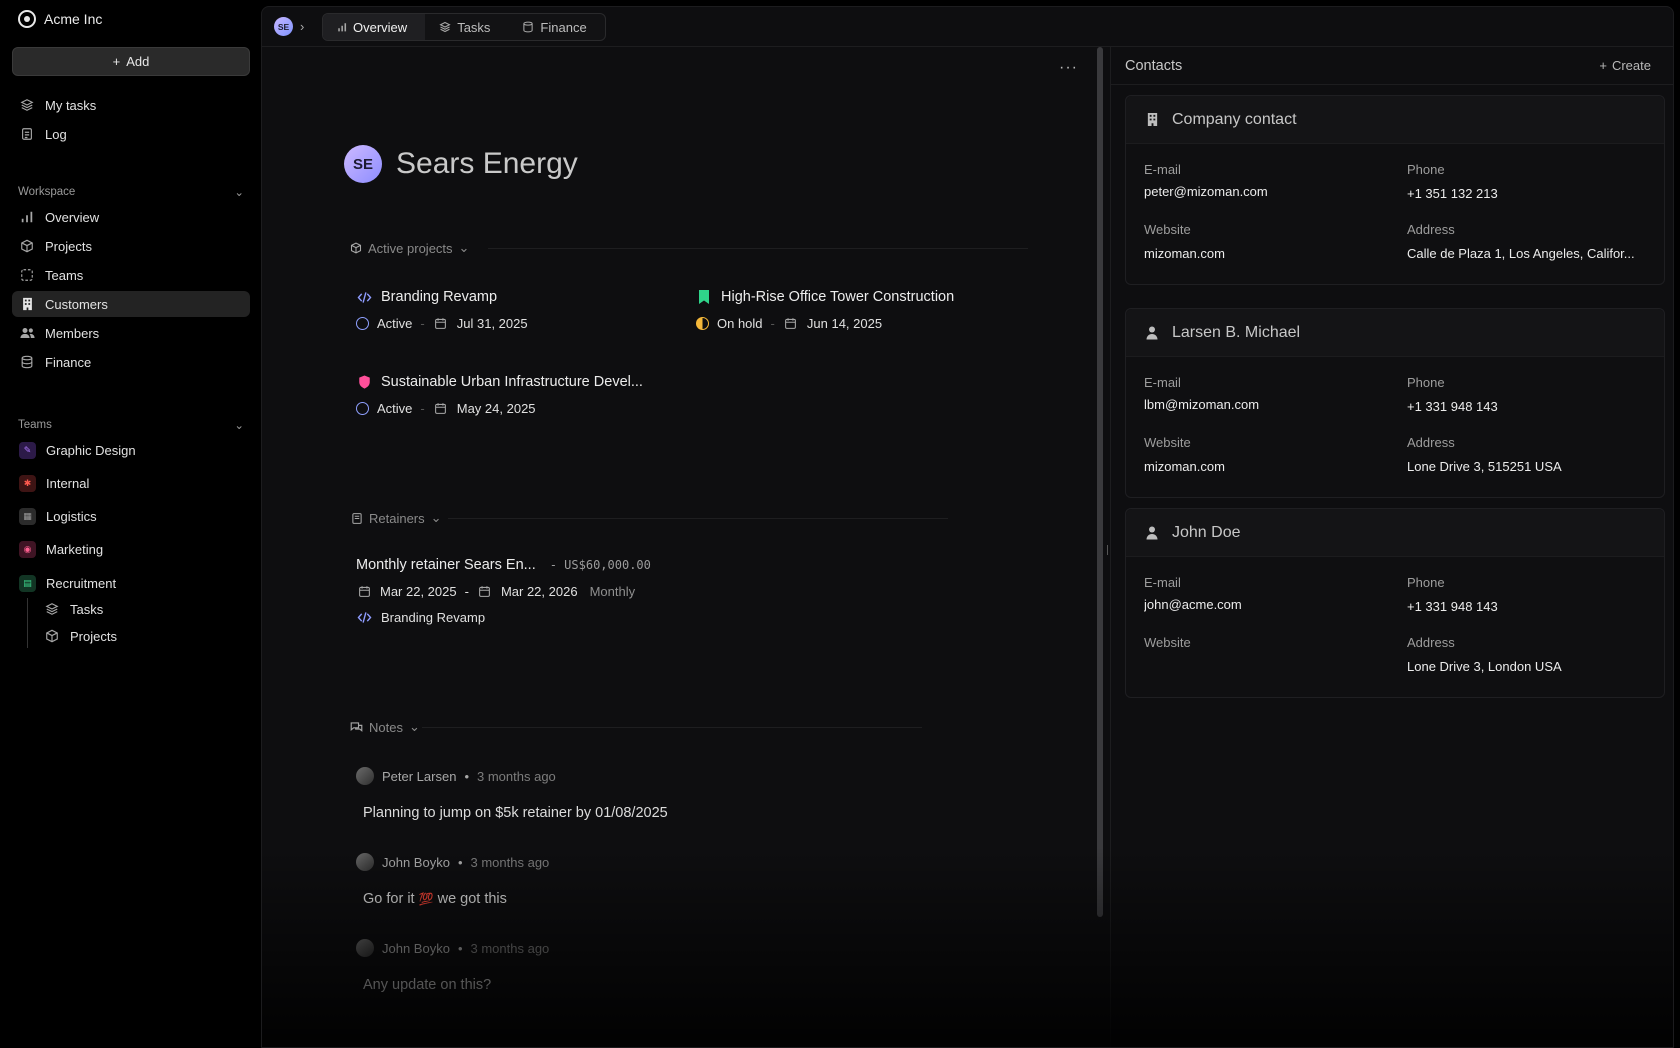  Describe the element at coordinates (131, 192) in the screenshot. I see `workspace-group-header: Workspace ⌄` at that location.